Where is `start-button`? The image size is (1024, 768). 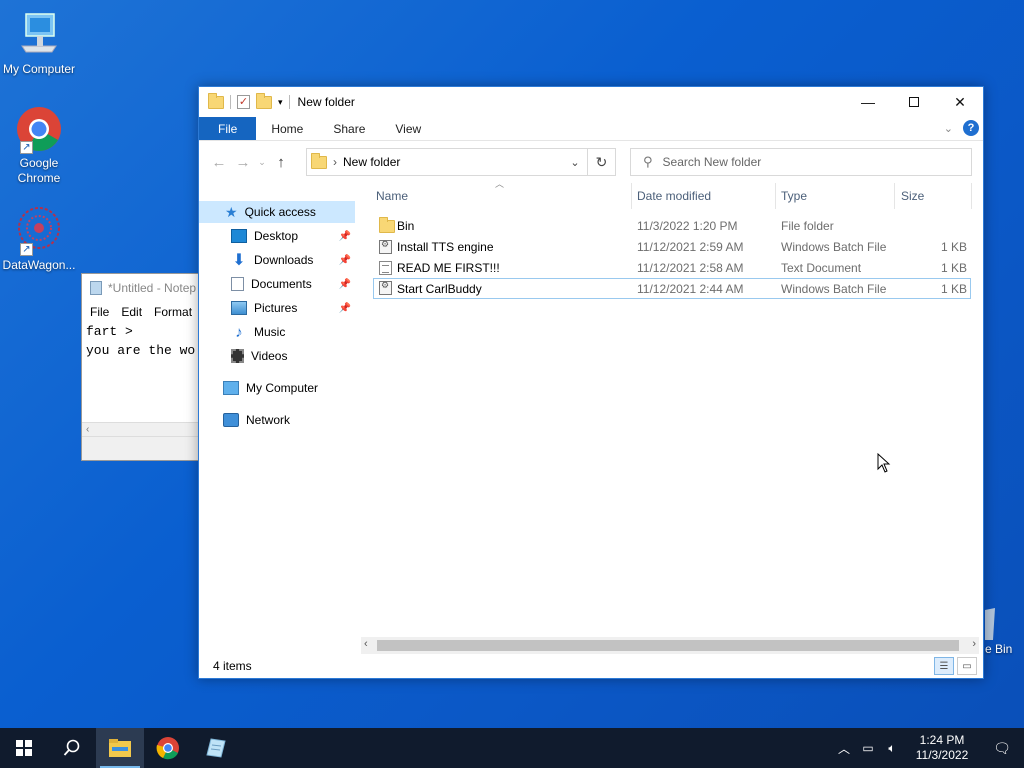
start-button is located at coordinates (24, 748).